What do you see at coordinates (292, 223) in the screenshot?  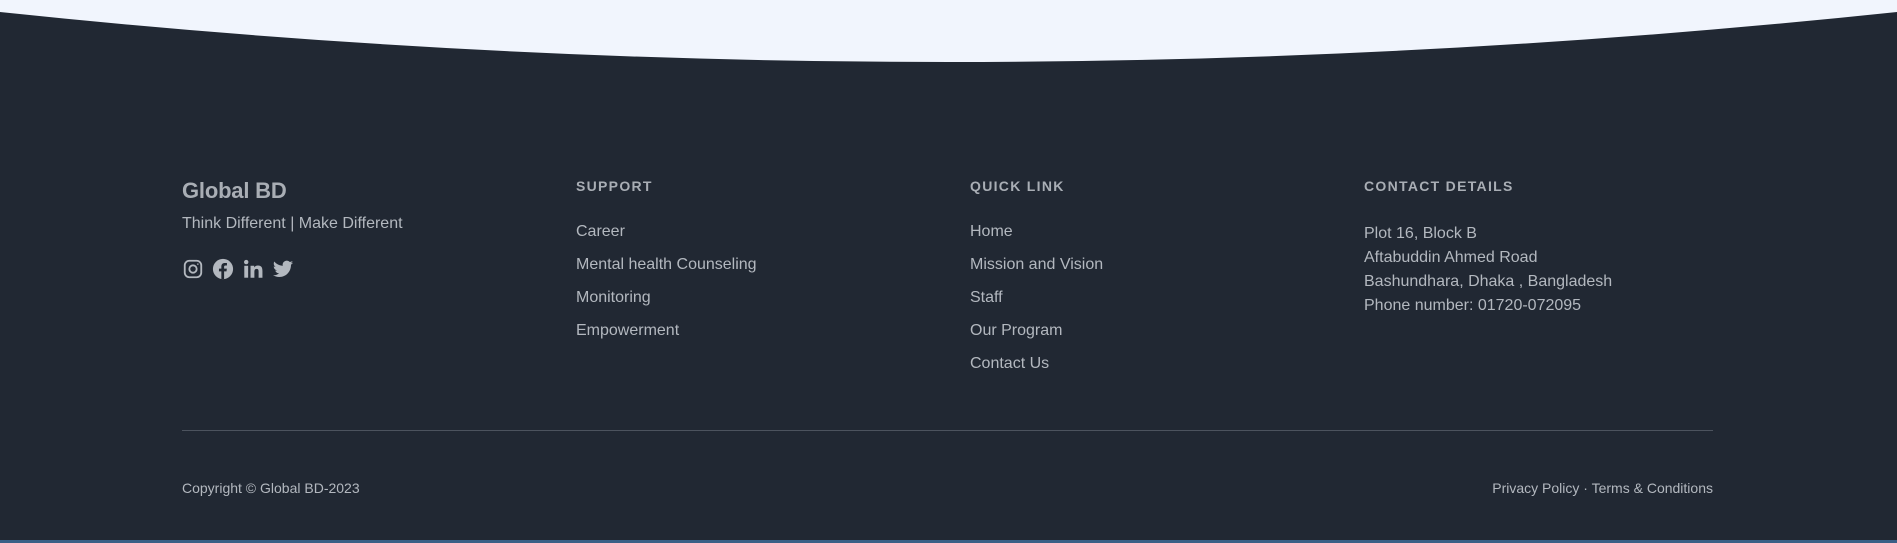 I see `brand-tagline: Think Different | Make Different` at bounding box center [292, 223].